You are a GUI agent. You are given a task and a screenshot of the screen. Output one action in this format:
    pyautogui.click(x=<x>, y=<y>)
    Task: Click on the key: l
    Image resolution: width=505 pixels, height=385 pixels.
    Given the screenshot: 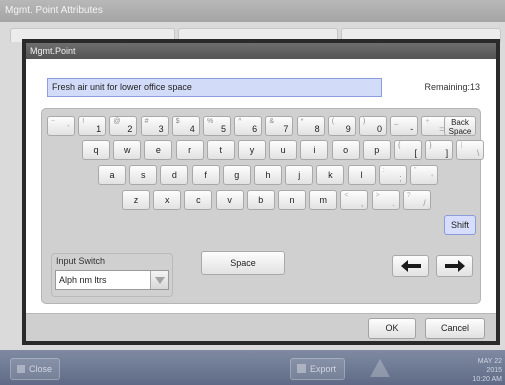 What is the action you would take?
    pyautogui.click(x=361, y=175)
    